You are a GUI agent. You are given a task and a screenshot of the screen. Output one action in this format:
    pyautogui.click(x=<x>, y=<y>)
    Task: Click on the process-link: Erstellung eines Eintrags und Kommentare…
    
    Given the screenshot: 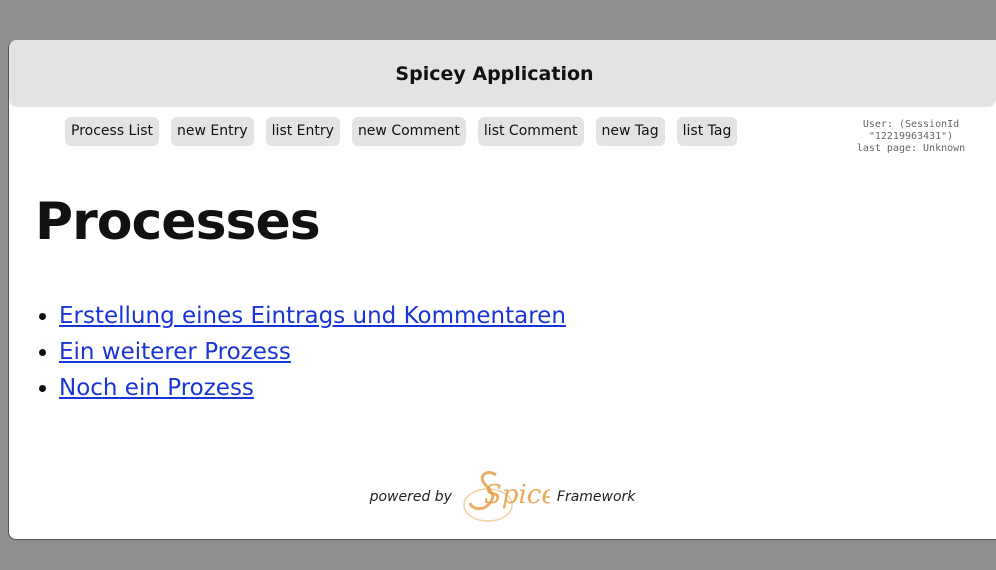 What is the action you would take?
    pyautogui.click(x=312, y=316)
    